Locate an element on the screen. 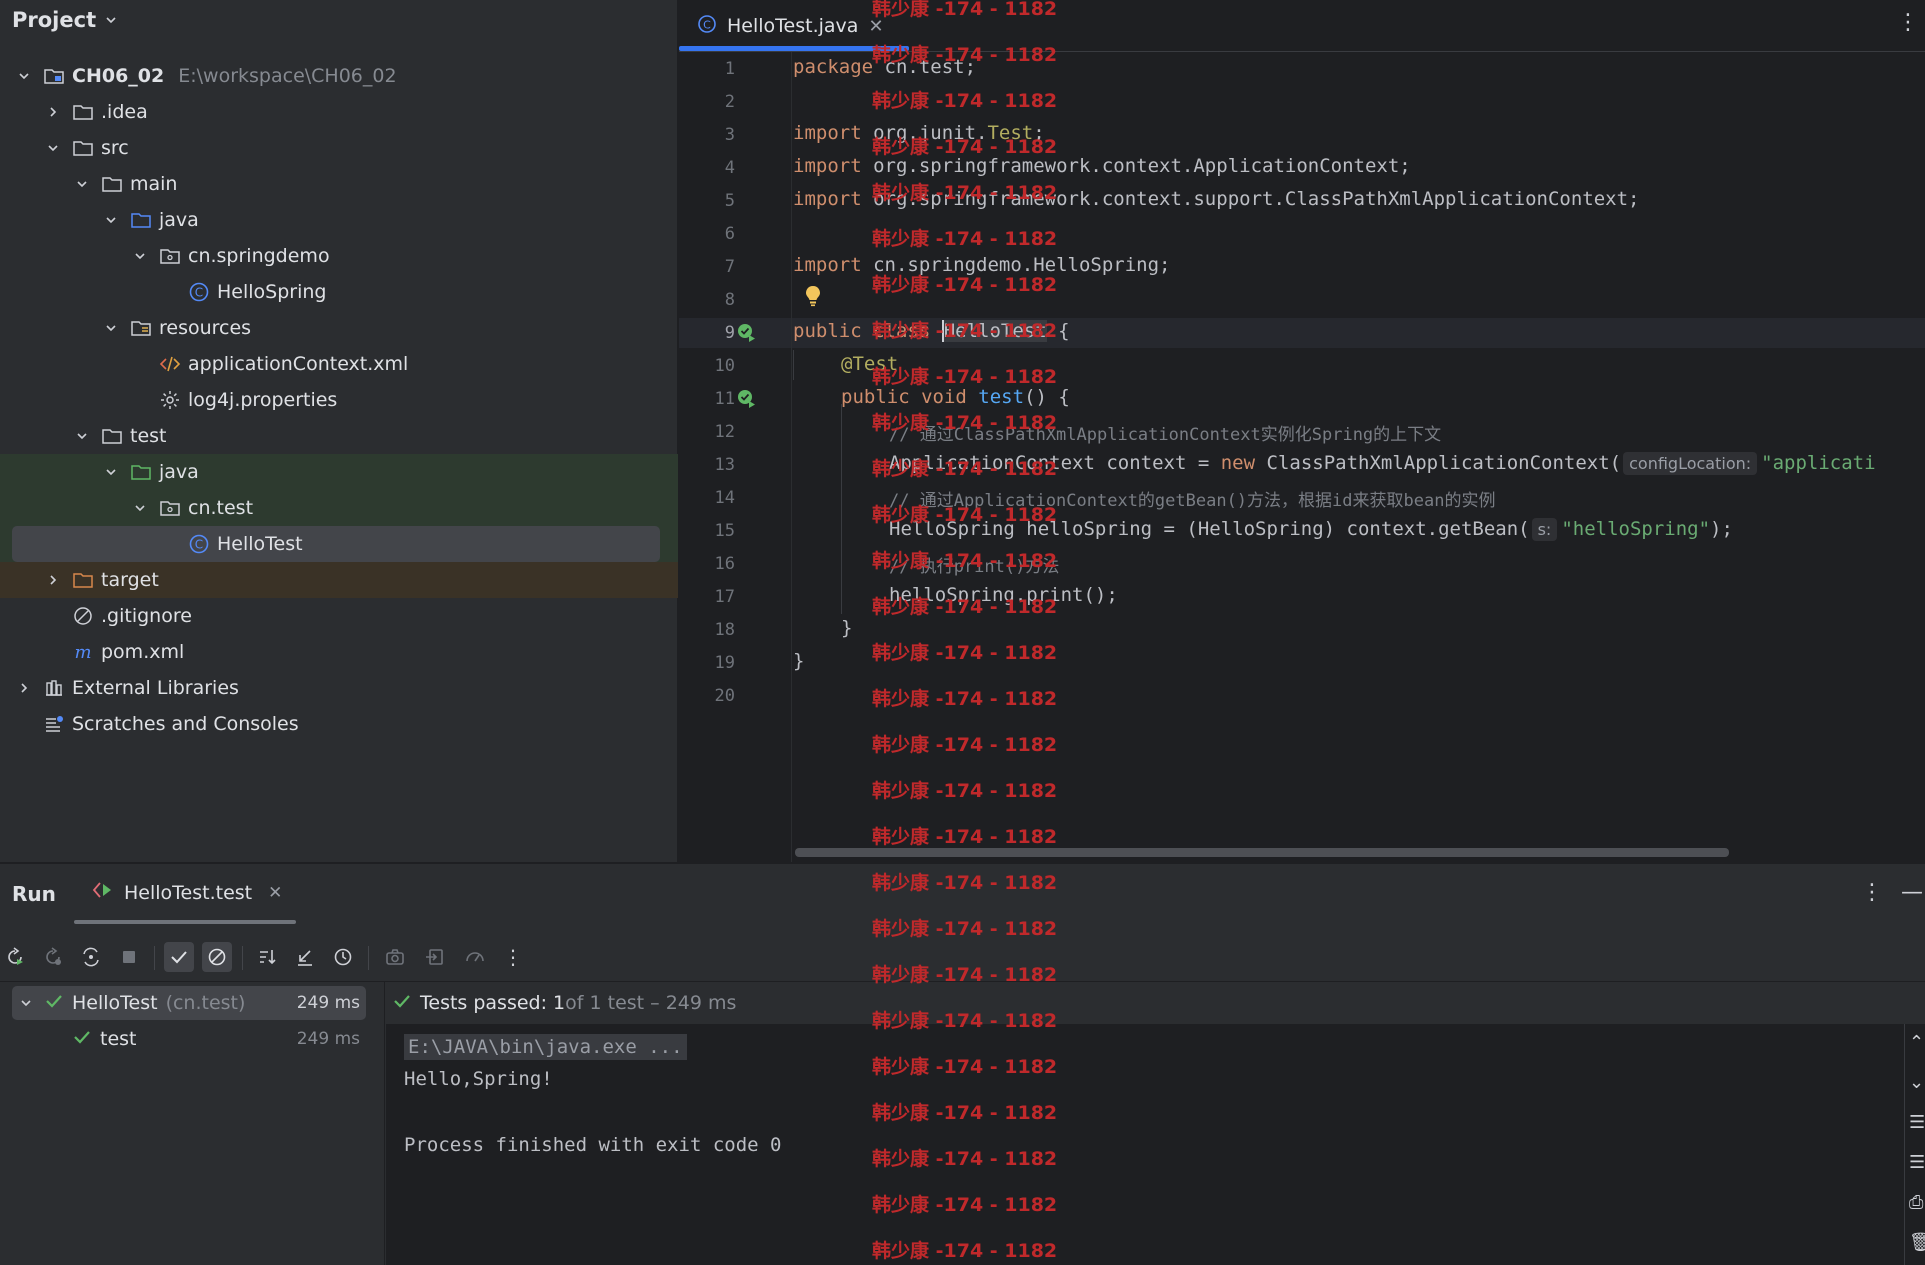 This screenshot has width=1925, height=1265. history-icon is located at coordinates (343, 957).